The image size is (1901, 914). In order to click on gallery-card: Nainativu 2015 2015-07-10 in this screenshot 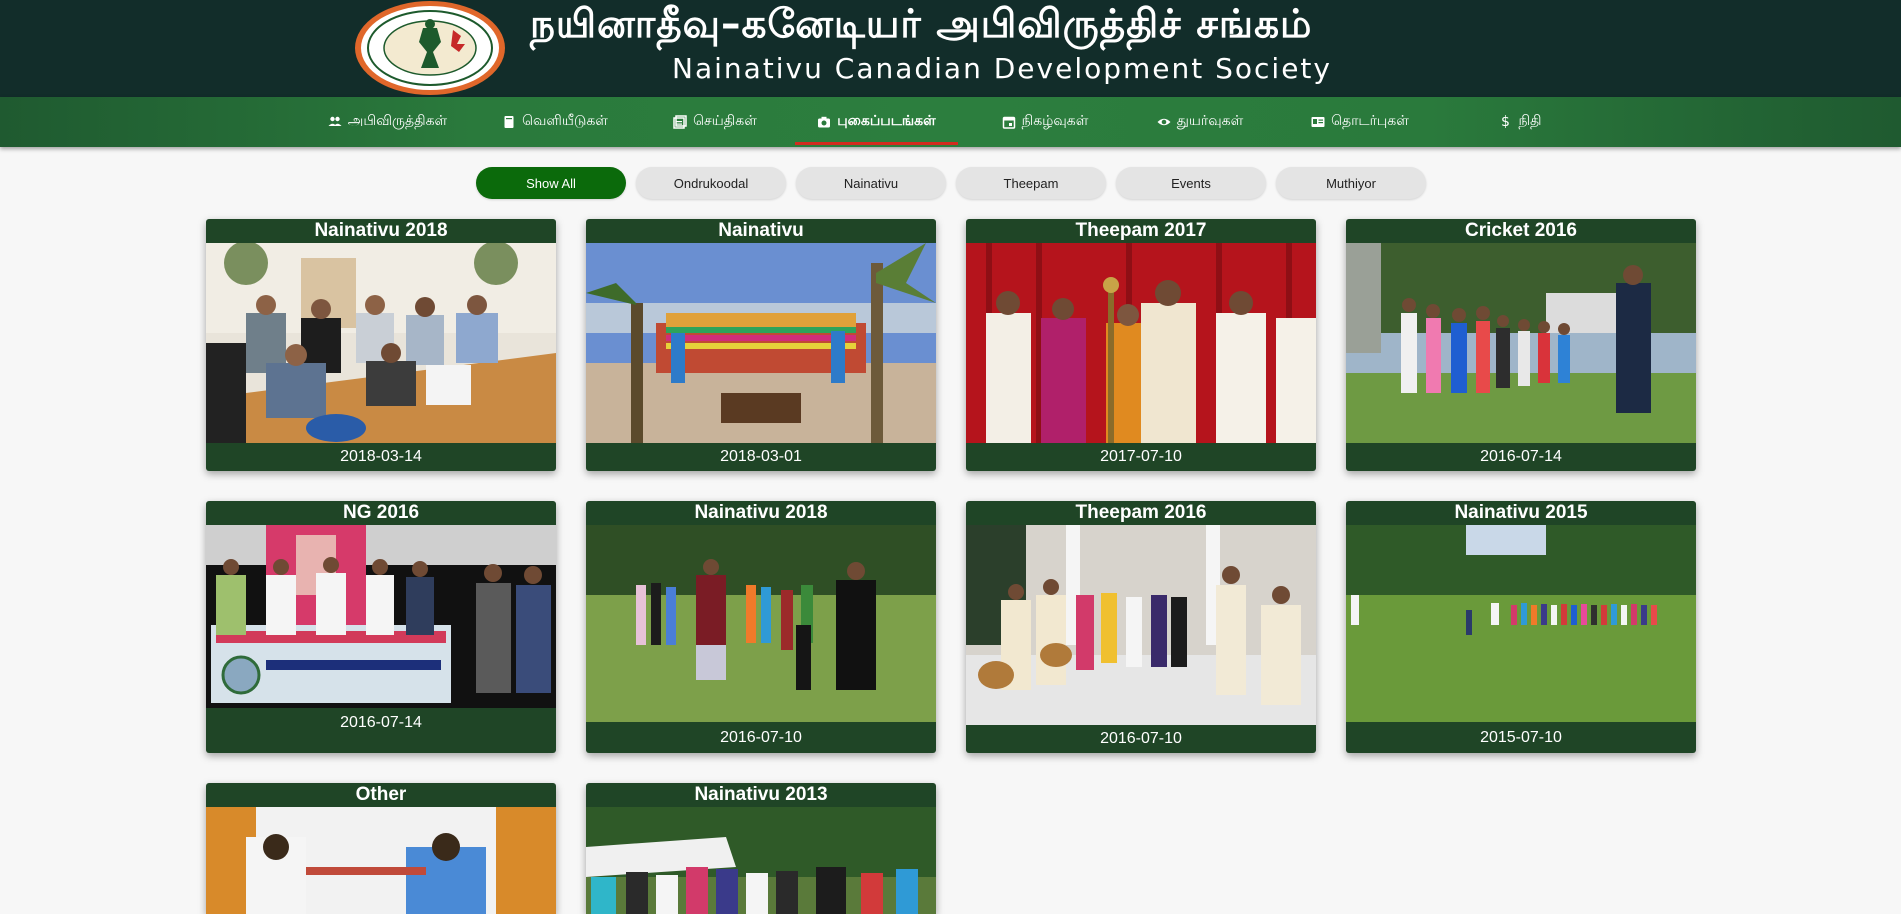, I will do `click(1521, 627)`.